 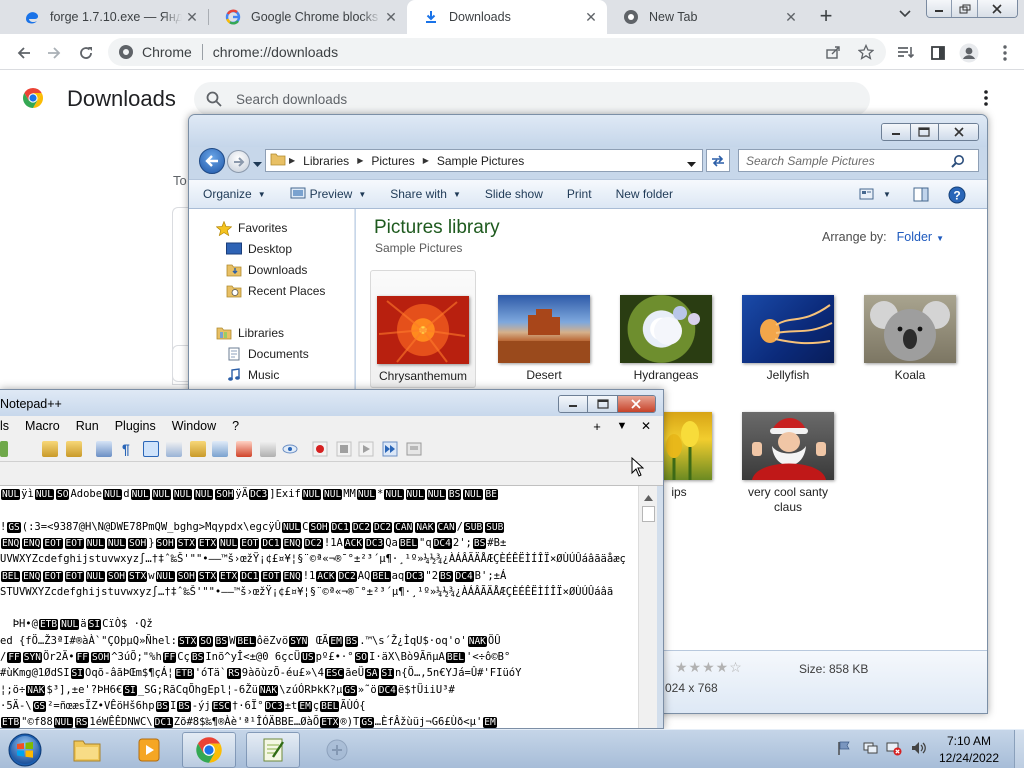 I want to click on menu-plugins: Plugins, so click(x=135, y=426).